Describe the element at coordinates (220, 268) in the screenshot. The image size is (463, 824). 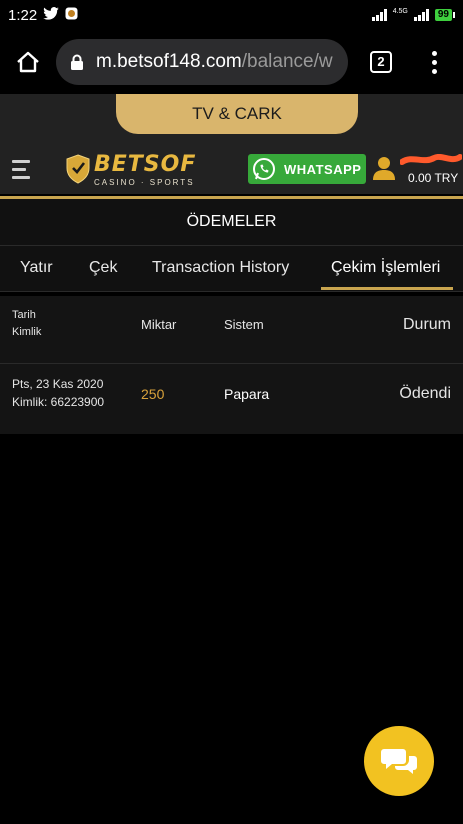
I see `tab-transaction-history: Transaction History` at that location.